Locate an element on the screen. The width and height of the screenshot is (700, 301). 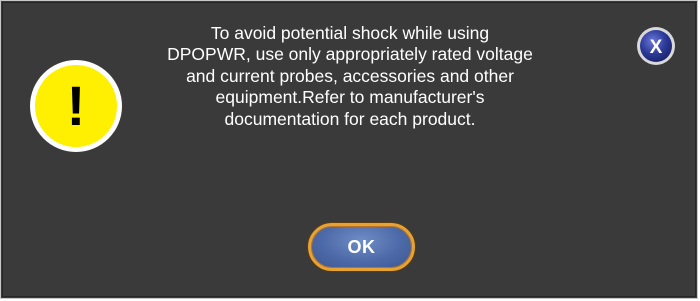
ok-button-label: OK is located at coordinates (361, 246).